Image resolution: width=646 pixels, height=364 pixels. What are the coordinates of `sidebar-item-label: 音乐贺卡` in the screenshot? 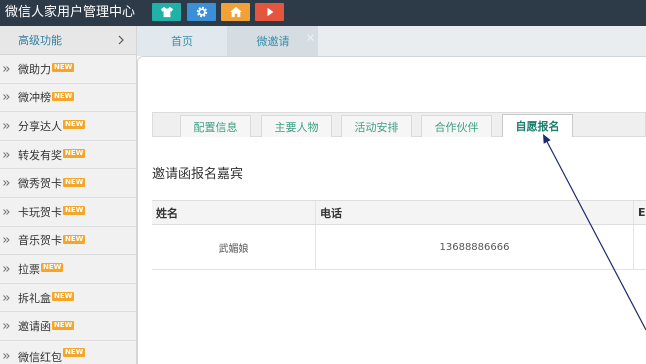 It's located at (40, 241).